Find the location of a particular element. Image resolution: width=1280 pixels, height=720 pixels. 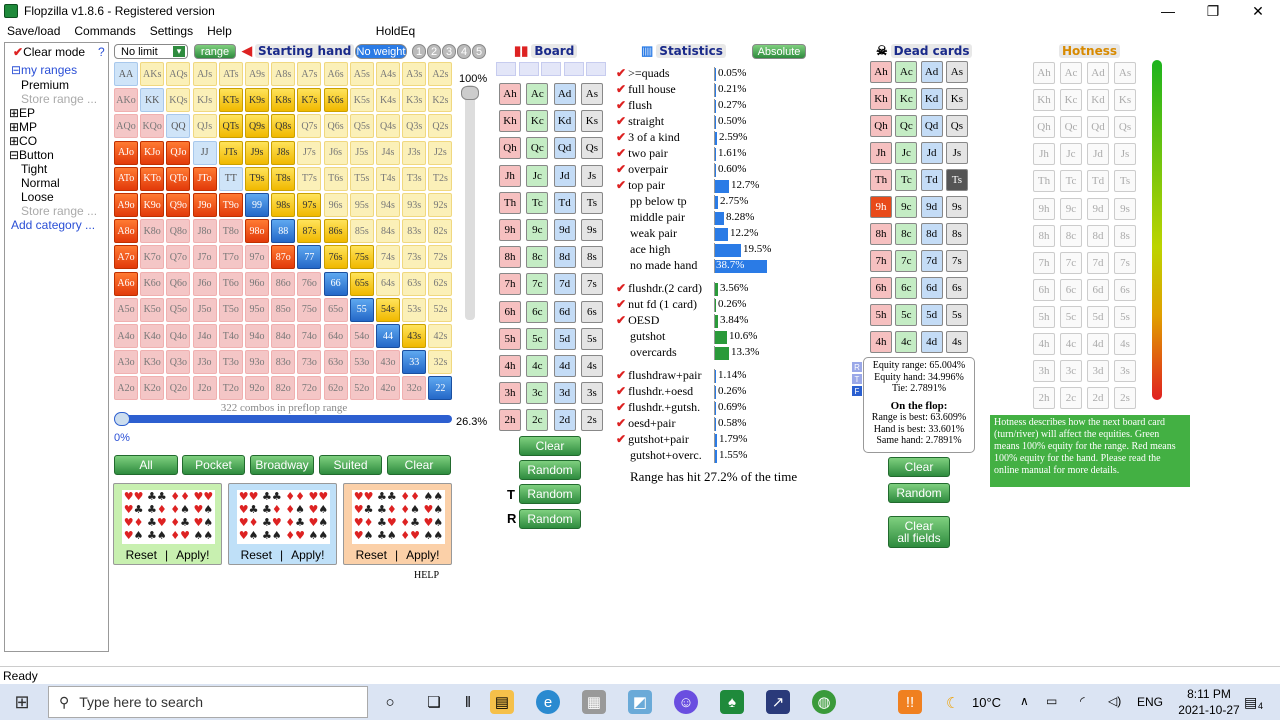

board-card: 8c is located at coordinates (537, 257).